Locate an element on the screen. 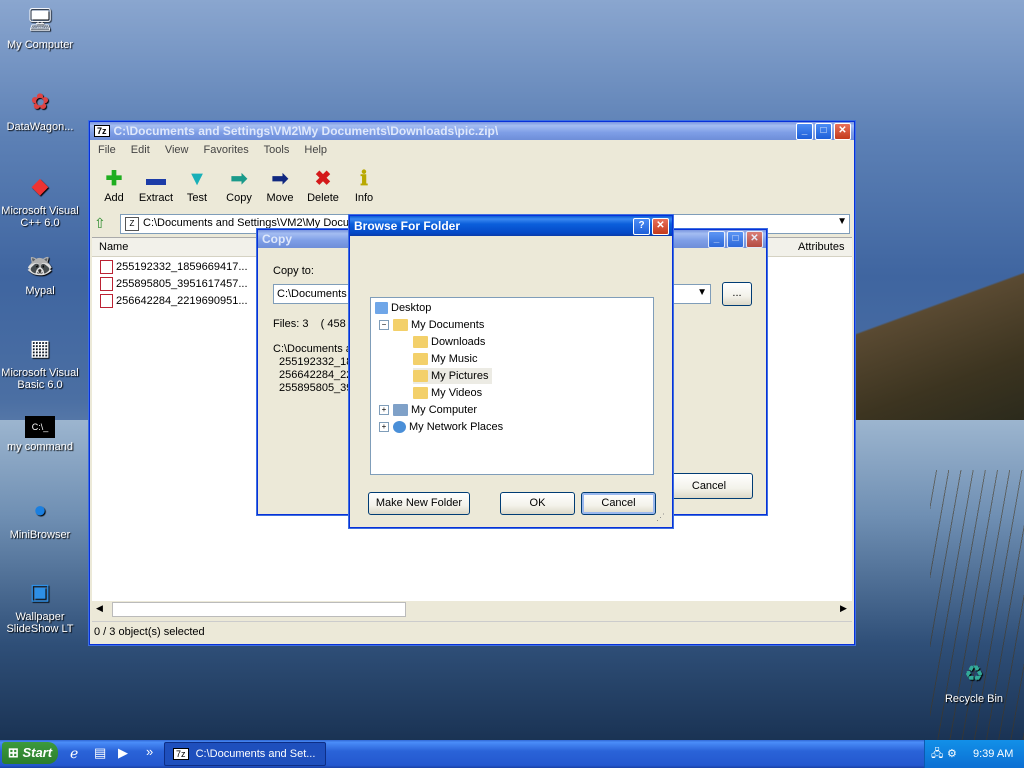  tree-item-my-documents: − My Documents is located at coordinates (431, 325).